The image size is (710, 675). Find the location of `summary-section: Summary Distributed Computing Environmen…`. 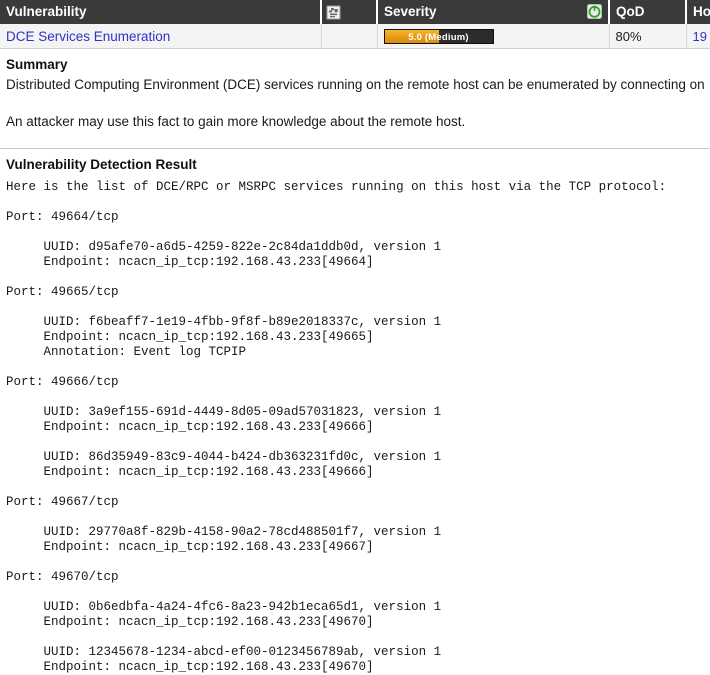

summary-section: Summary Distributed Computing Environmen… is located at coordinates (355, 94).